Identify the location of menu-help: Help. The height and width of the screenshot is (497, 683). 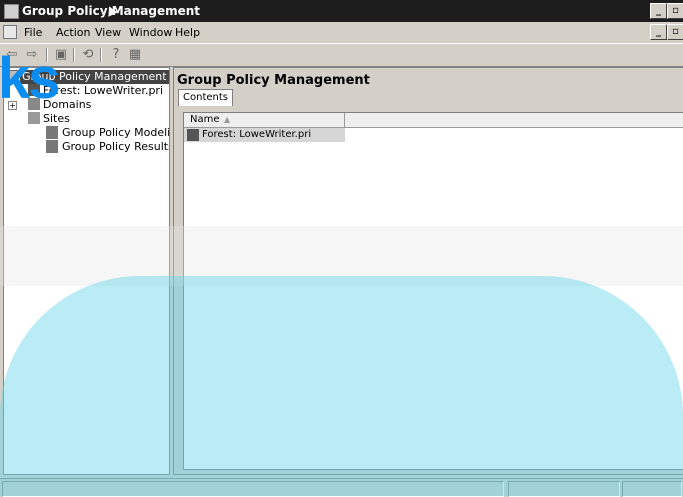
(187, 32).